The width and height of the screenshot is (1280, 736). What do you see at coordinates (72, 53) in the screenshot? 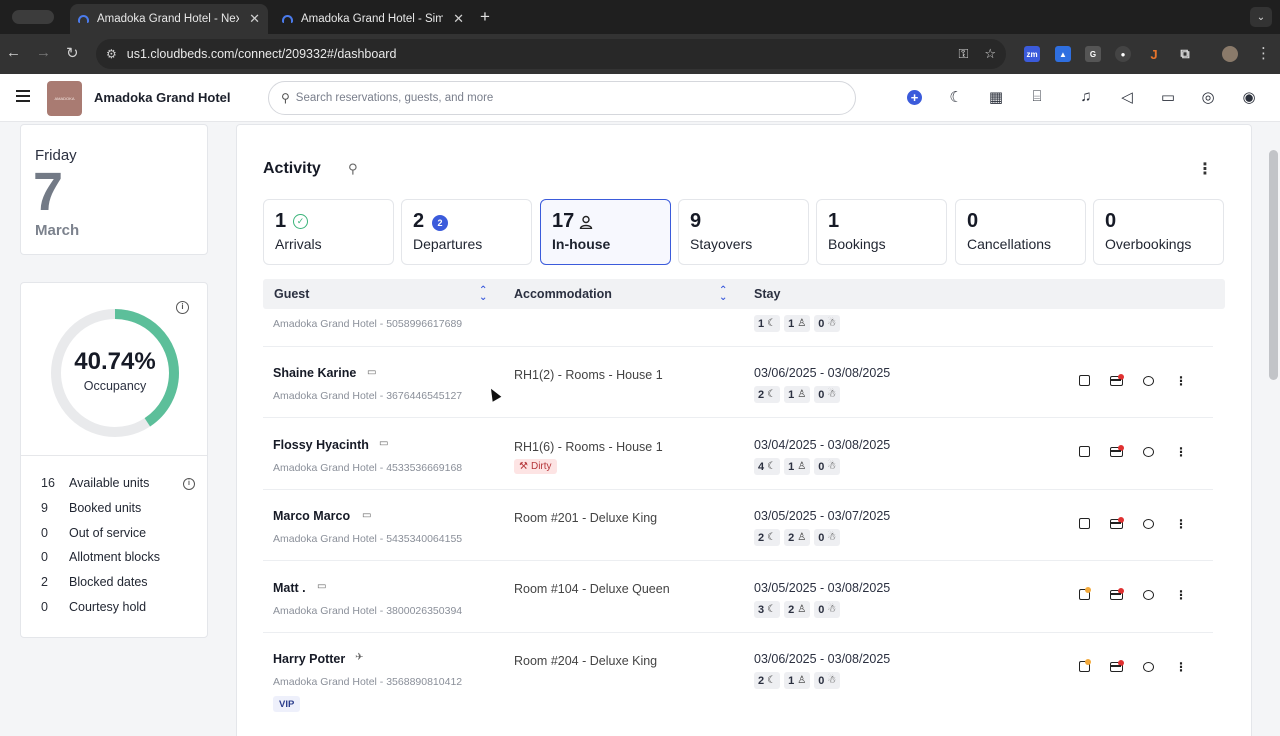
I see `reload-icon: ↻` at bounding box center [72, 53].